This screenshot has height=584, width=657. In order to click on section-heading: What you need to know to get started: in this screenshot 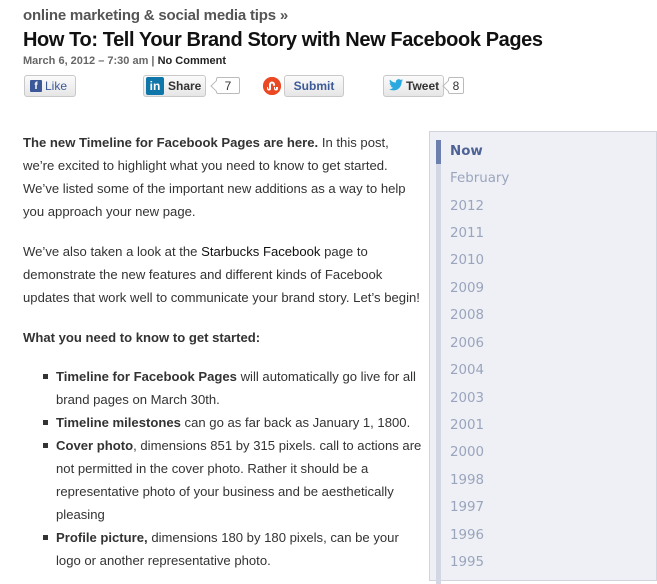, I will do `click(142, 337)`.